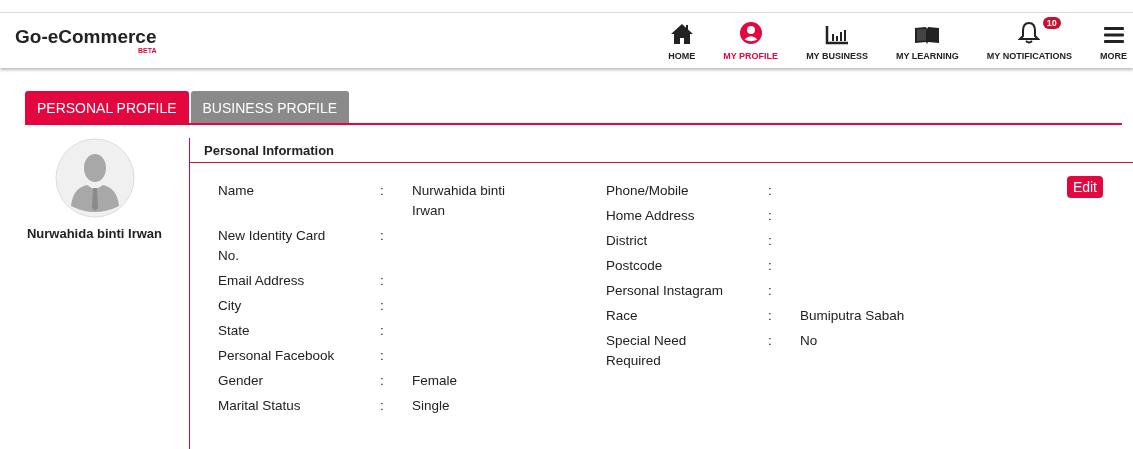 The height and width of the screenshot is (449, 1133). I want to click on nav-item: MY LEARNING, so click(927, 42).